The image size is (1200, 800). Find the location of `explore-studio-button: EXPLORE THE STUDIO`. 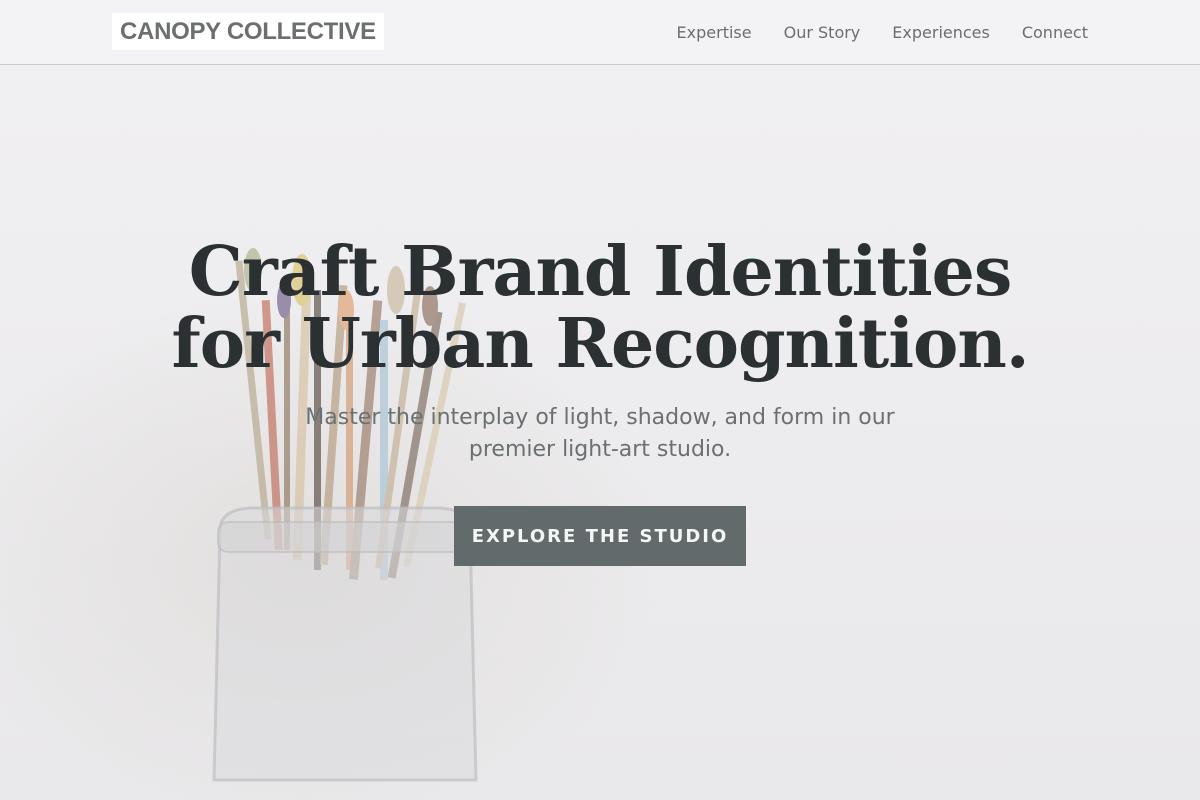

explore-studio-button: EXPLORE THE STUDIO is located at coordinates (600, 536).